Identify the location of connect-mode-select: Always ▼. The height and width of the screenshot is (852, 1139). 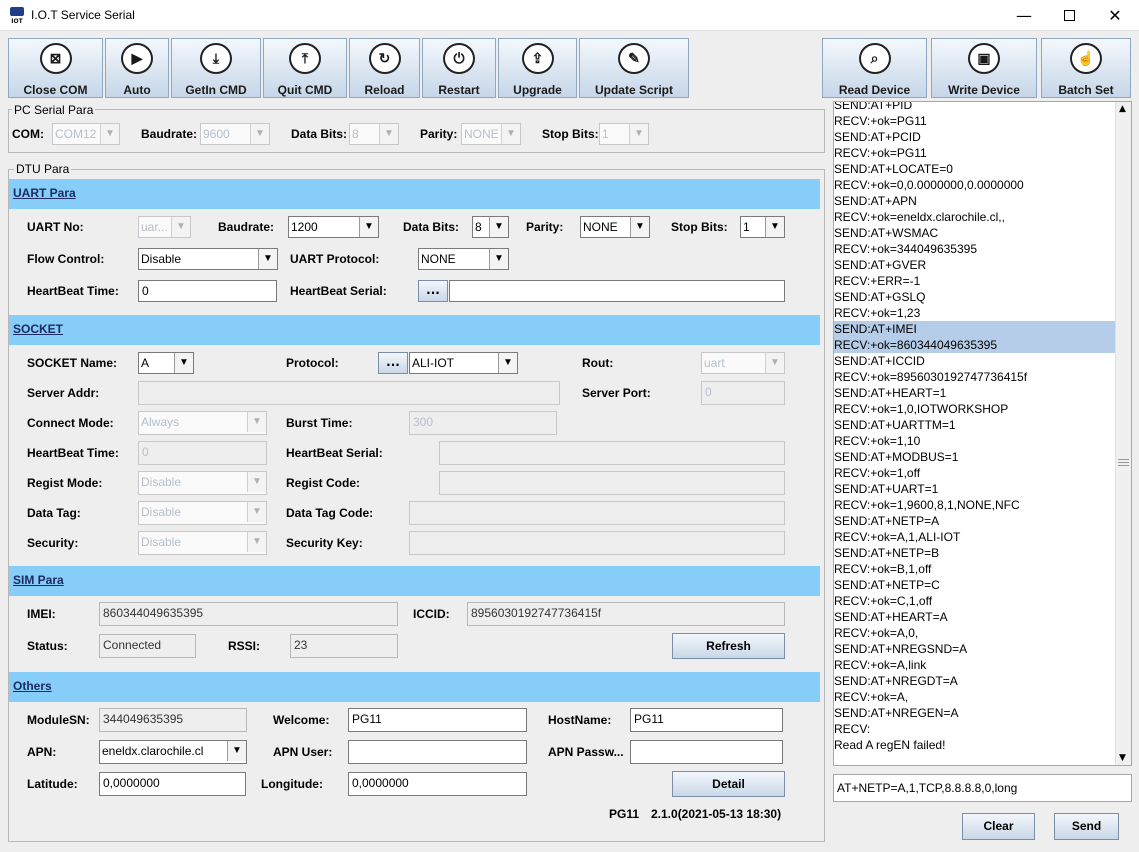
(202, 423).